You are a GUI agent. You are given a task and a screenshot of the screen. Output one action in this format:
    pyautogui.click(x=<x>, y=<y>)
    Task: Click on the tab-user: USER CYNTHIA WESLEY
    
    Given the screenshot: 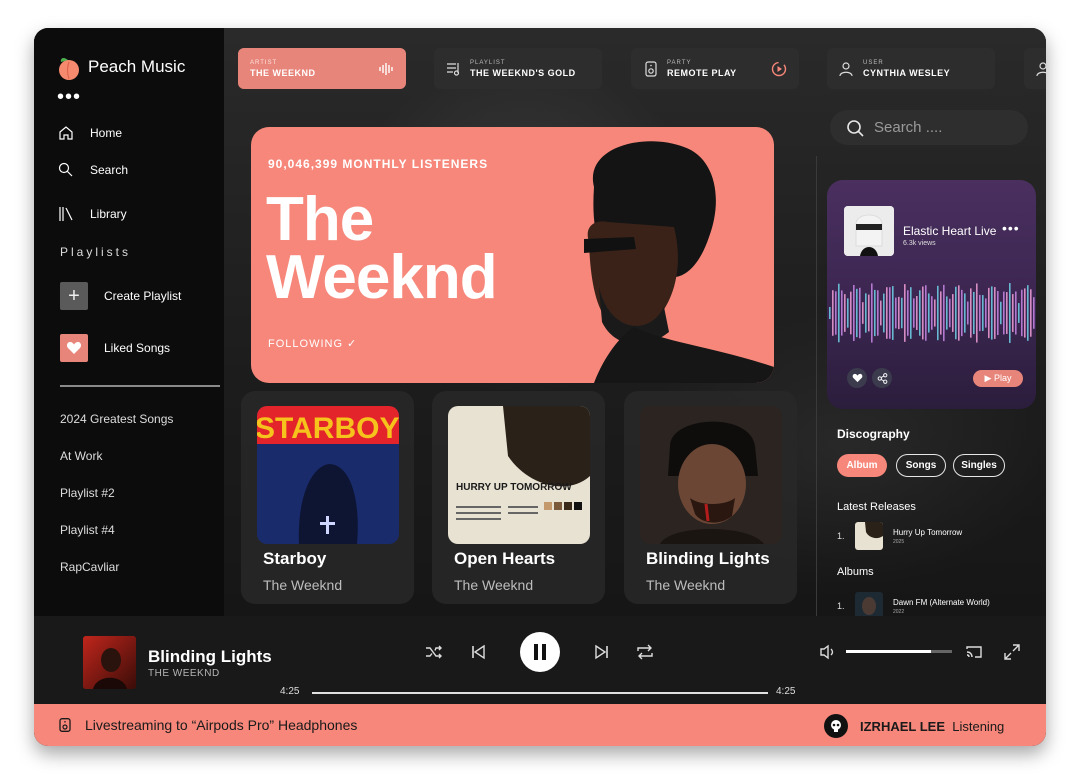 What is the action you would take?
    pyautogui.click(x=911, y=68)
    